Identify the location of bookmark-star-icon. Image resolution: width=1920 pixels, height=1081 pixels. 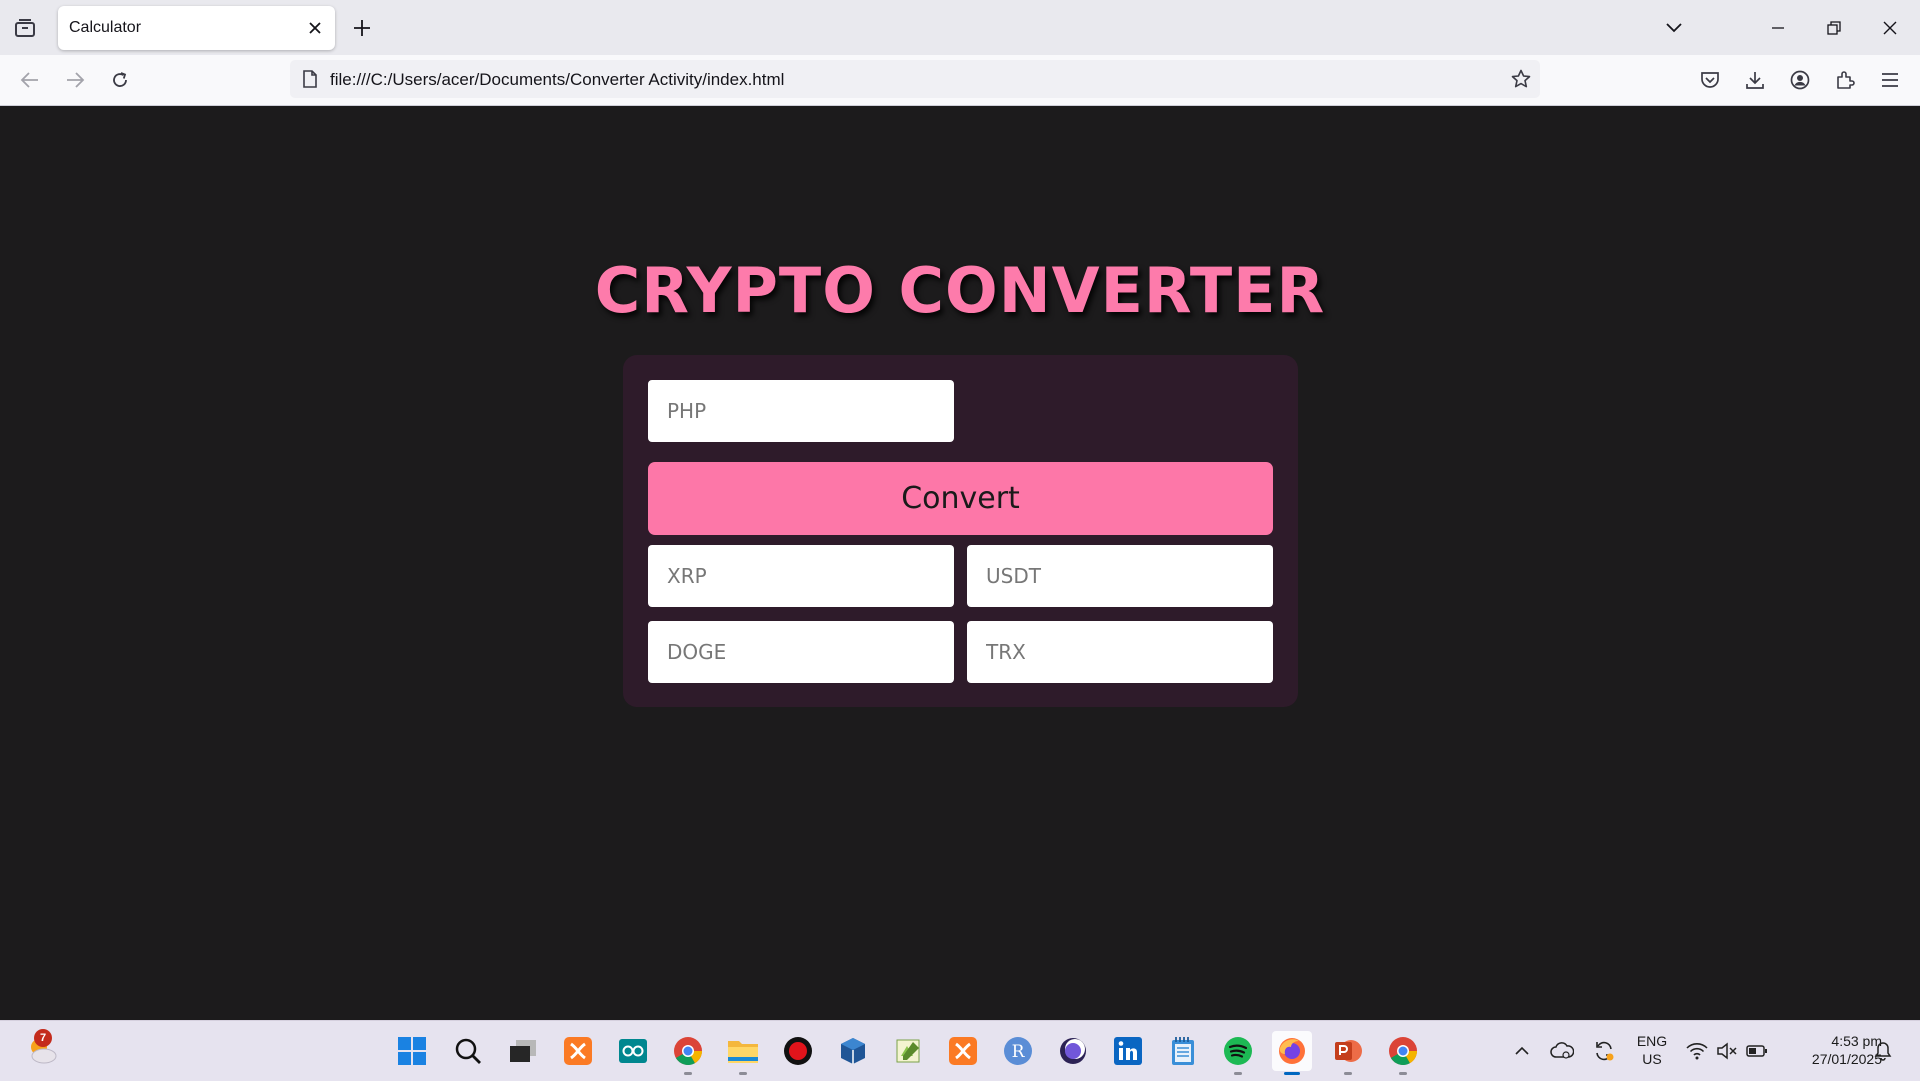
(1521, 79).